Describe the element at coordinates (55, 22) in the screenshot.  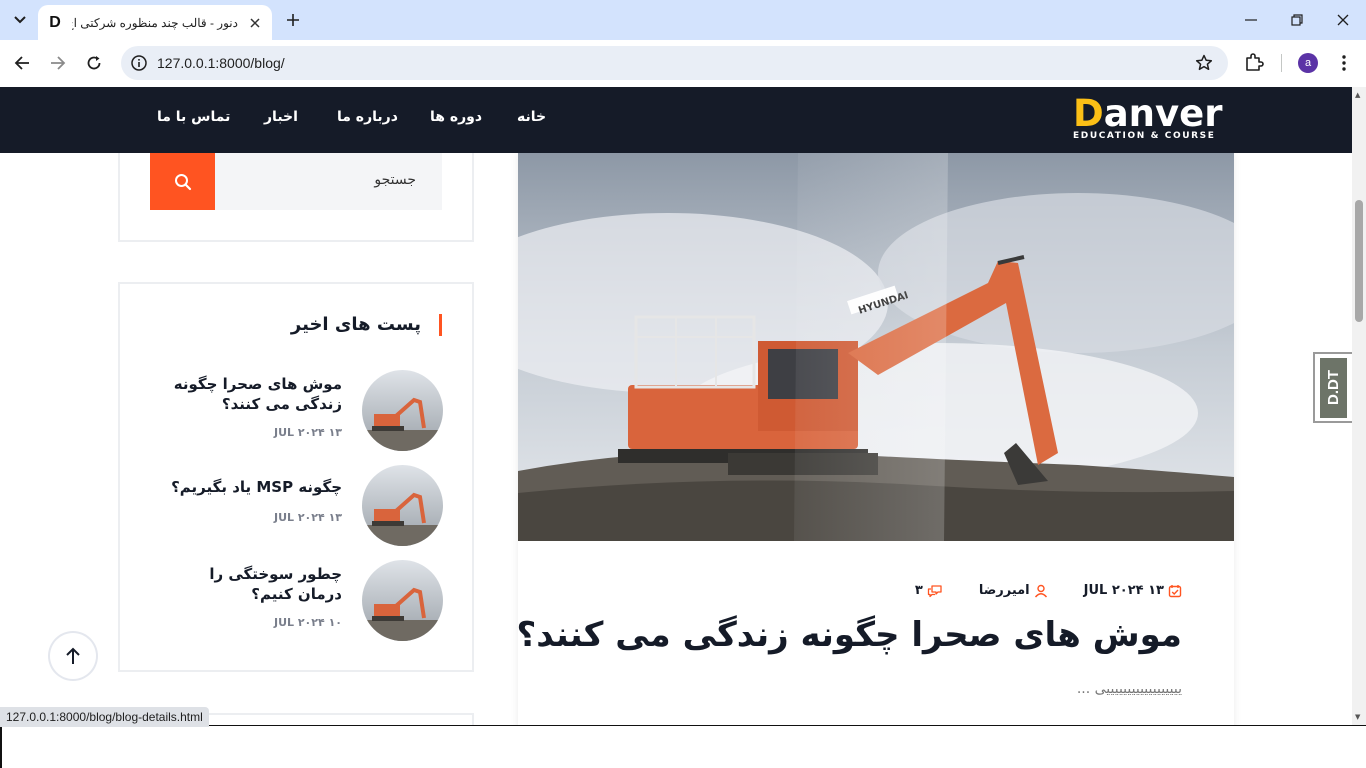
I see `site-favicon-icon: D` at that location.